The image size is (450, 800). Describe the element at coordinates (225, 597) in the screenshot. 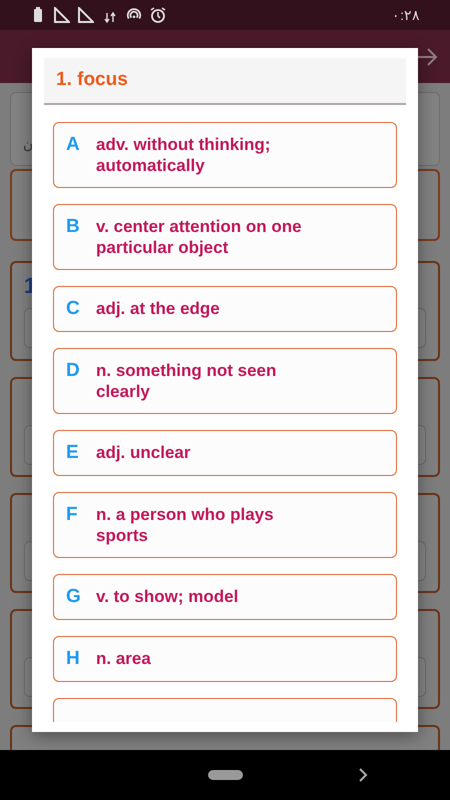

I see `option-button: G v. to show; model` at that location.